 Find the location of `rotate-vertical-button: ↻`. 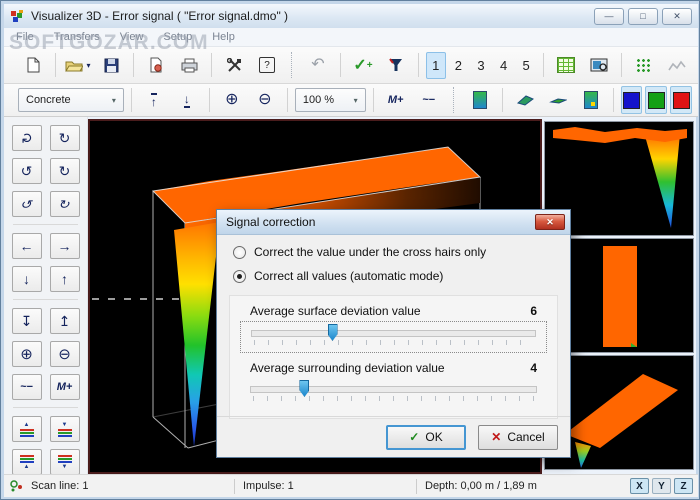

rotate-vertical-button: ↻ is located at coordinates (26, 138).